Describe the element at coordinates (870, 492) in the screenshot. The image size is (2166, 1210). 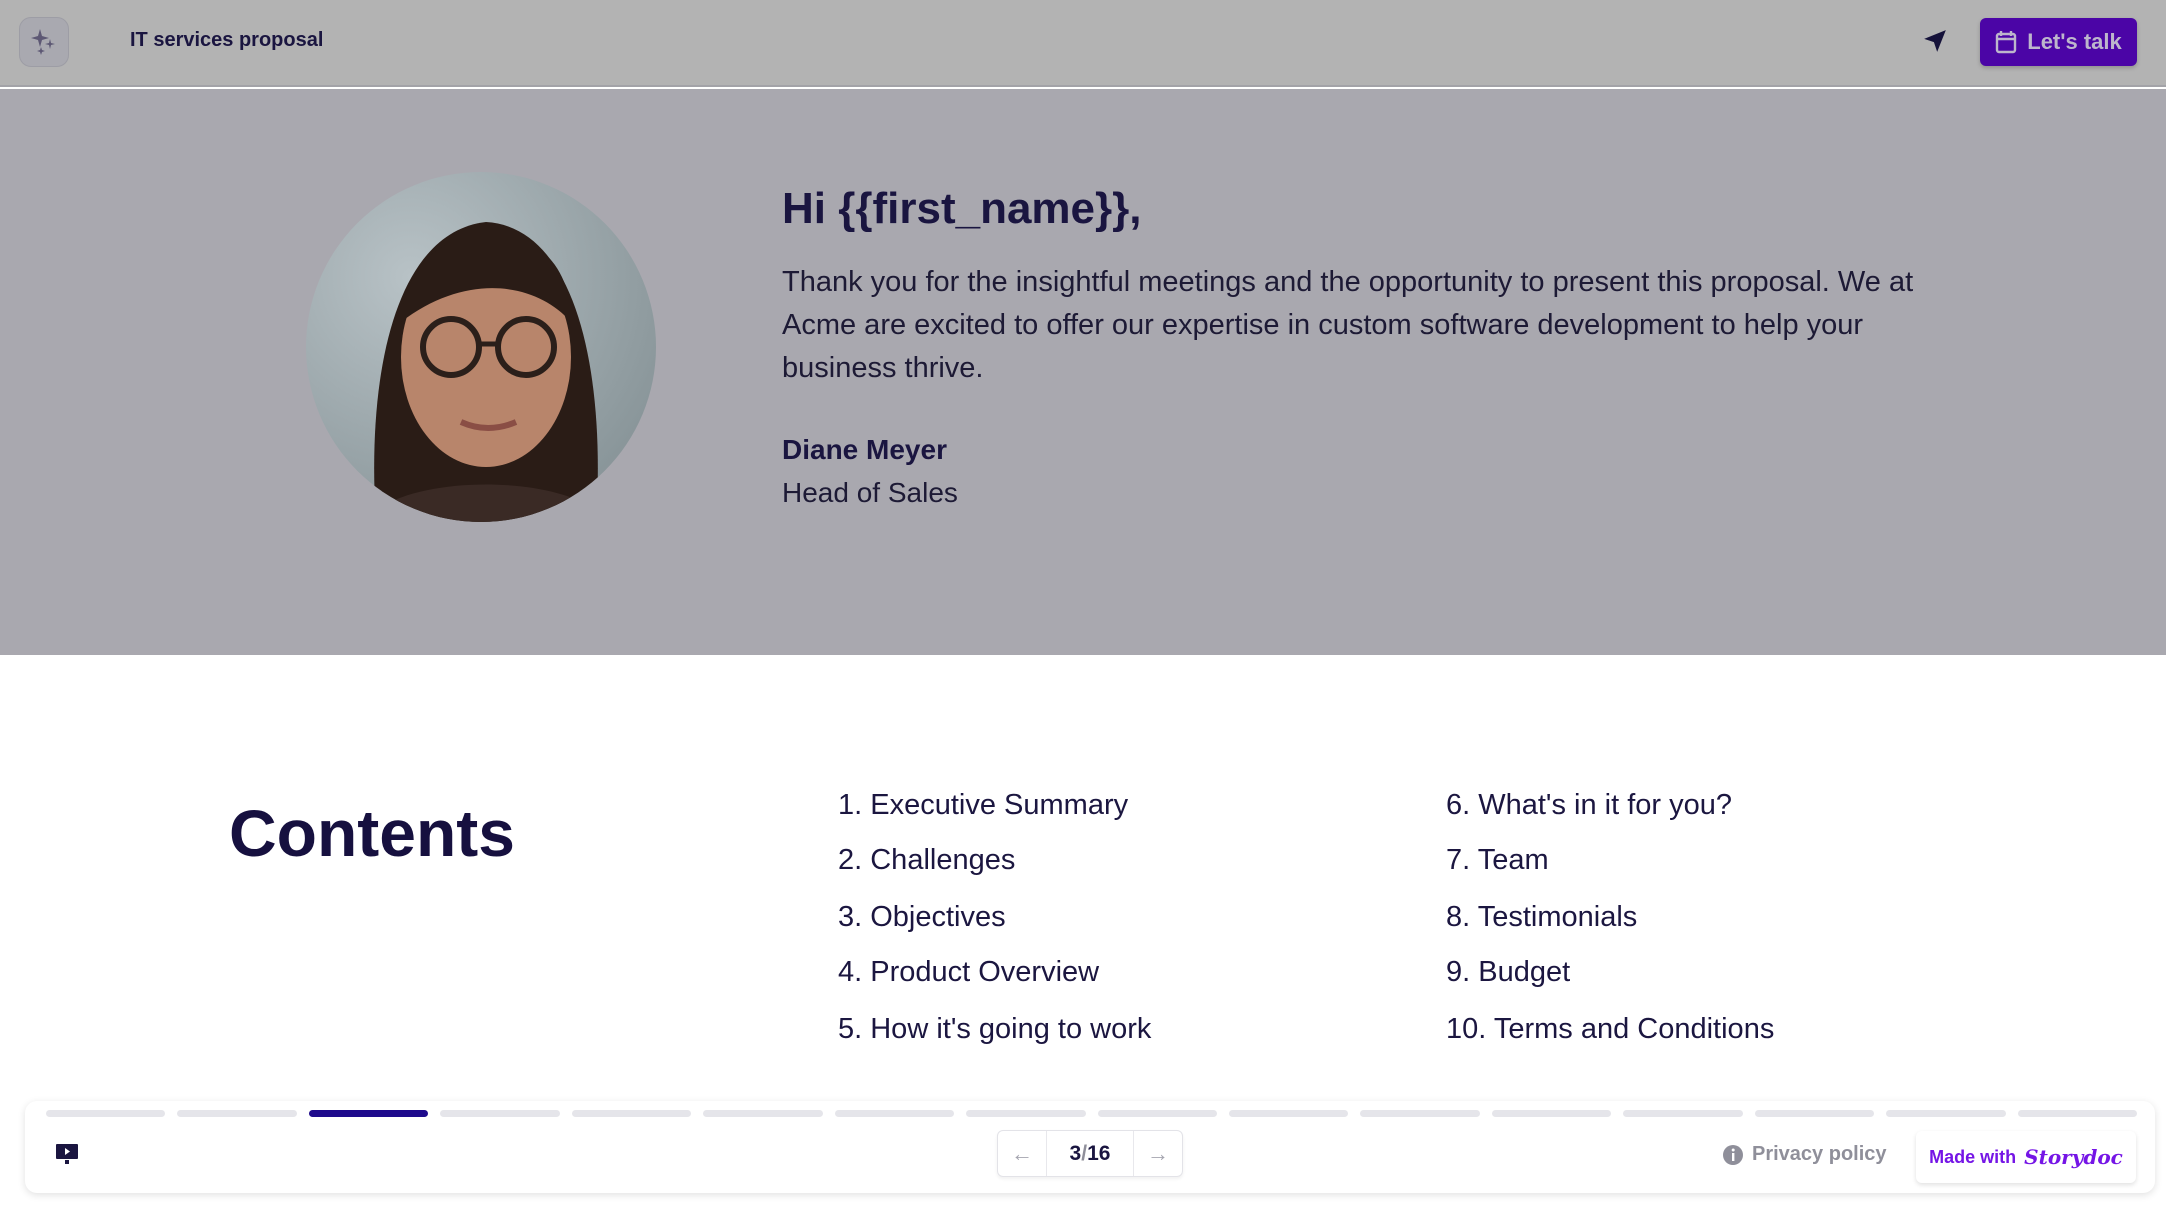
I see `sender-role: Head of Sales` at that location.